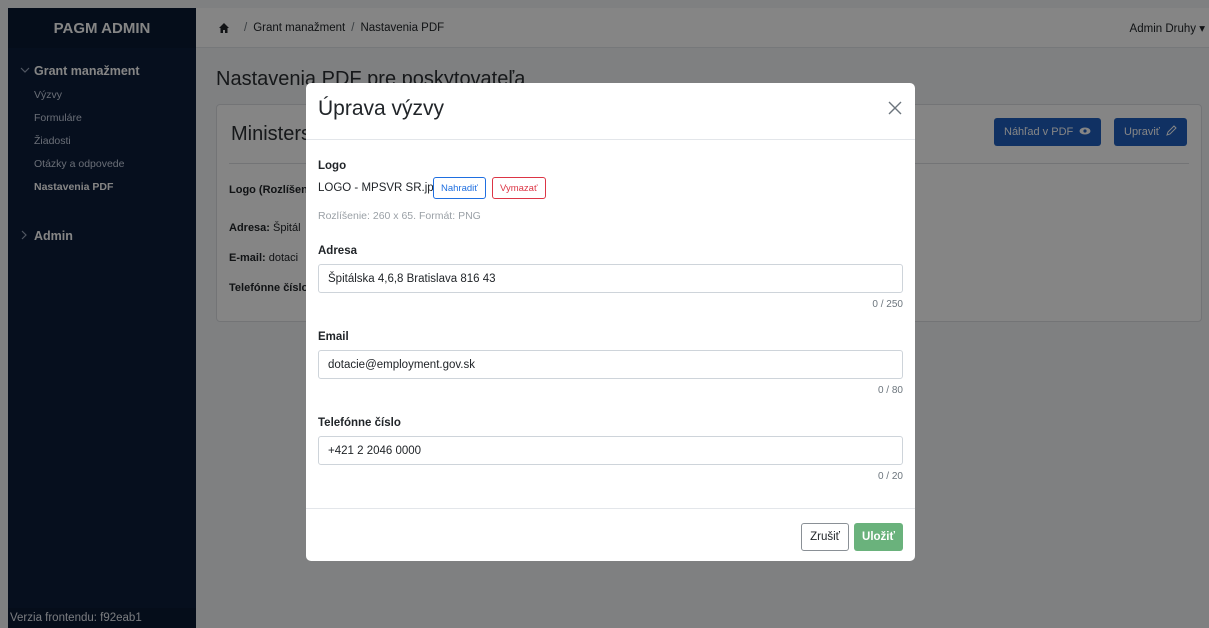 This screenshot has height=628, width=1209. I want to click on replace-logo-button: Nahradiť, so click(459, 188).